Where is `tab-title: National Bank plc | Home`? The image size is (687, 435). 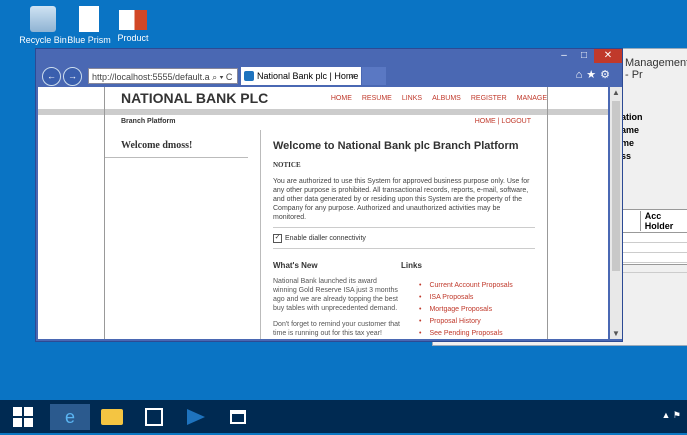 tab-title: National Bank plc | Home is located at coordinates (308, 76).